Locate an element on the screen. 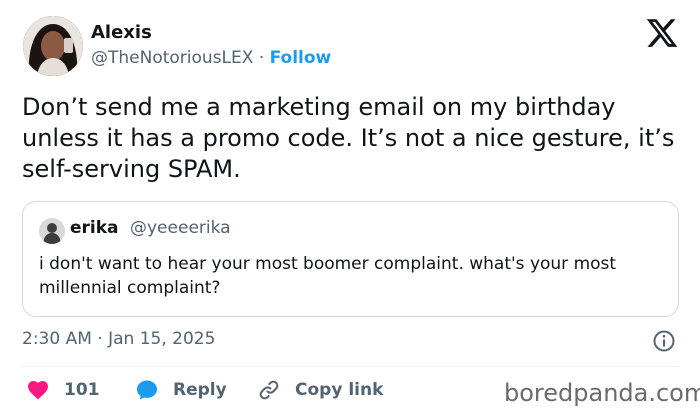  speech-bubble-icon is located at coordinates (147, 390).